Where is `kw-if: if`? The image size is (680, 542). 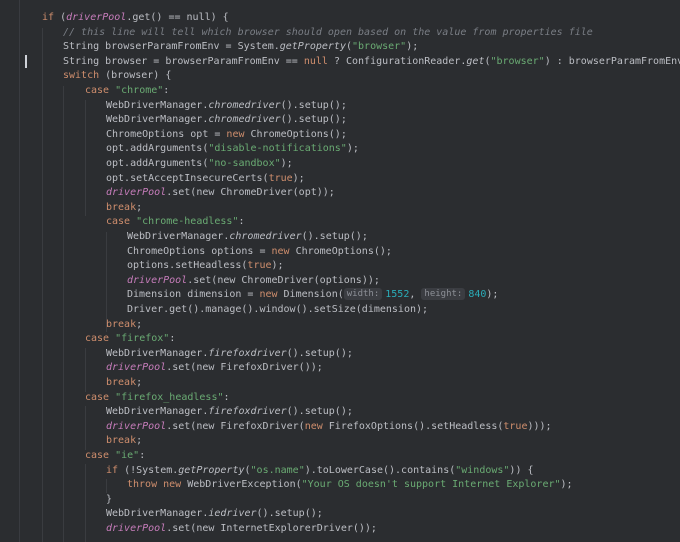 kw-if: if is located at coordinates (48, 17).